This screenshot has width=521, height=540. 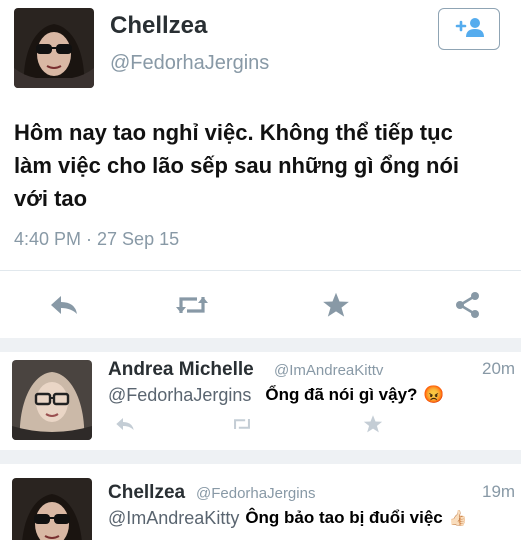 What do you see at coordinates (51, 198) in the screenshot?
I see `tweet-text-line: với tao` at bounding box center [51, 198].